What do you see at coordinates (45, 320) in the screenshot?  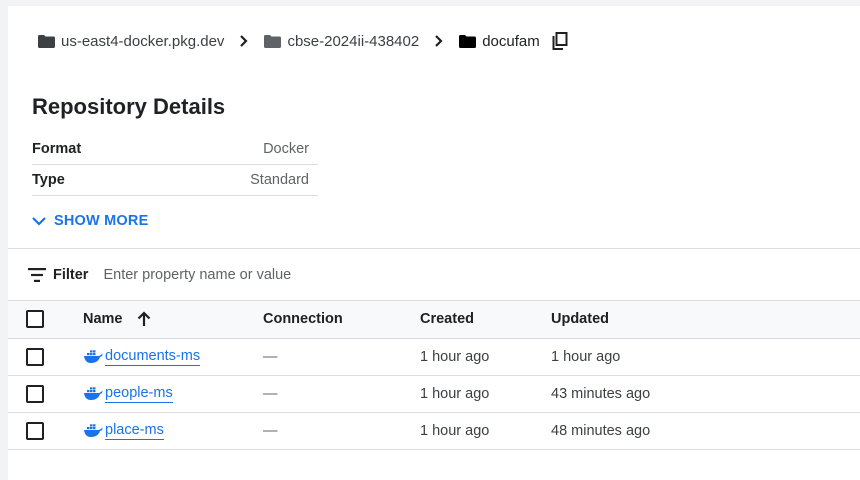 I see `select-all-cell` at bounding box center [45, 320].